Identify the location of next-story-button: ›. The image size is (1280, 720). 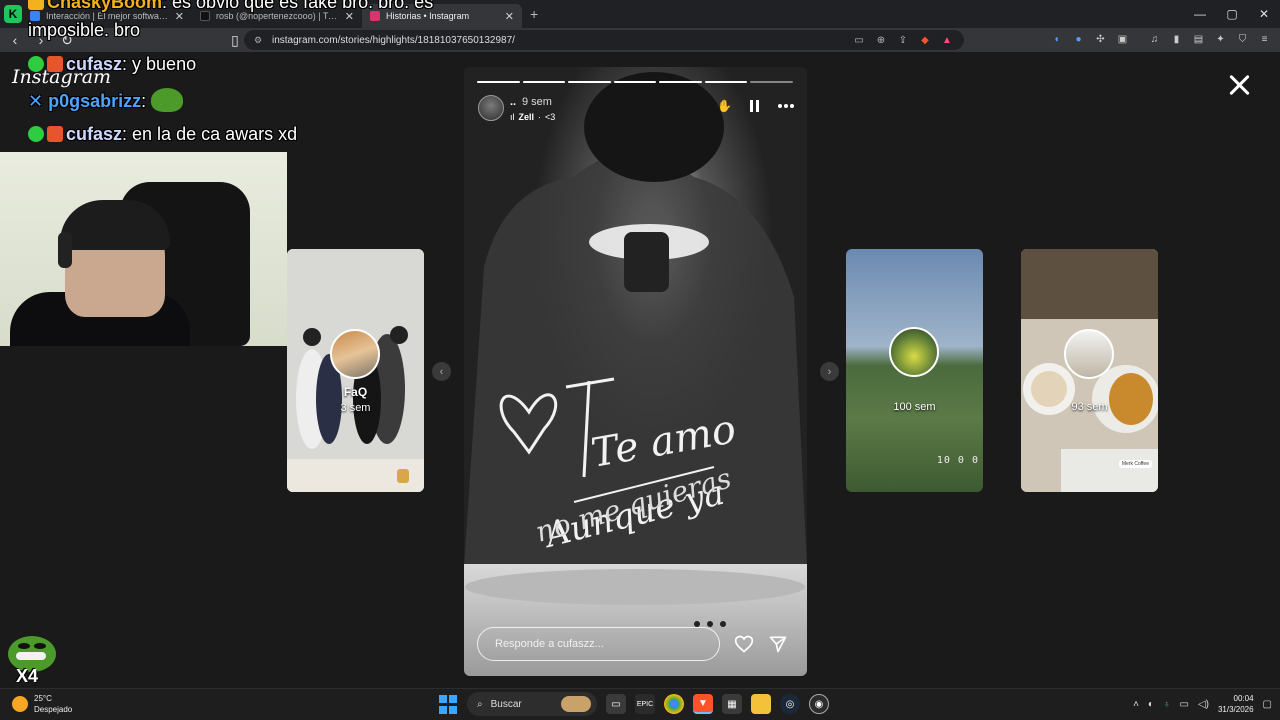
(829, 371).